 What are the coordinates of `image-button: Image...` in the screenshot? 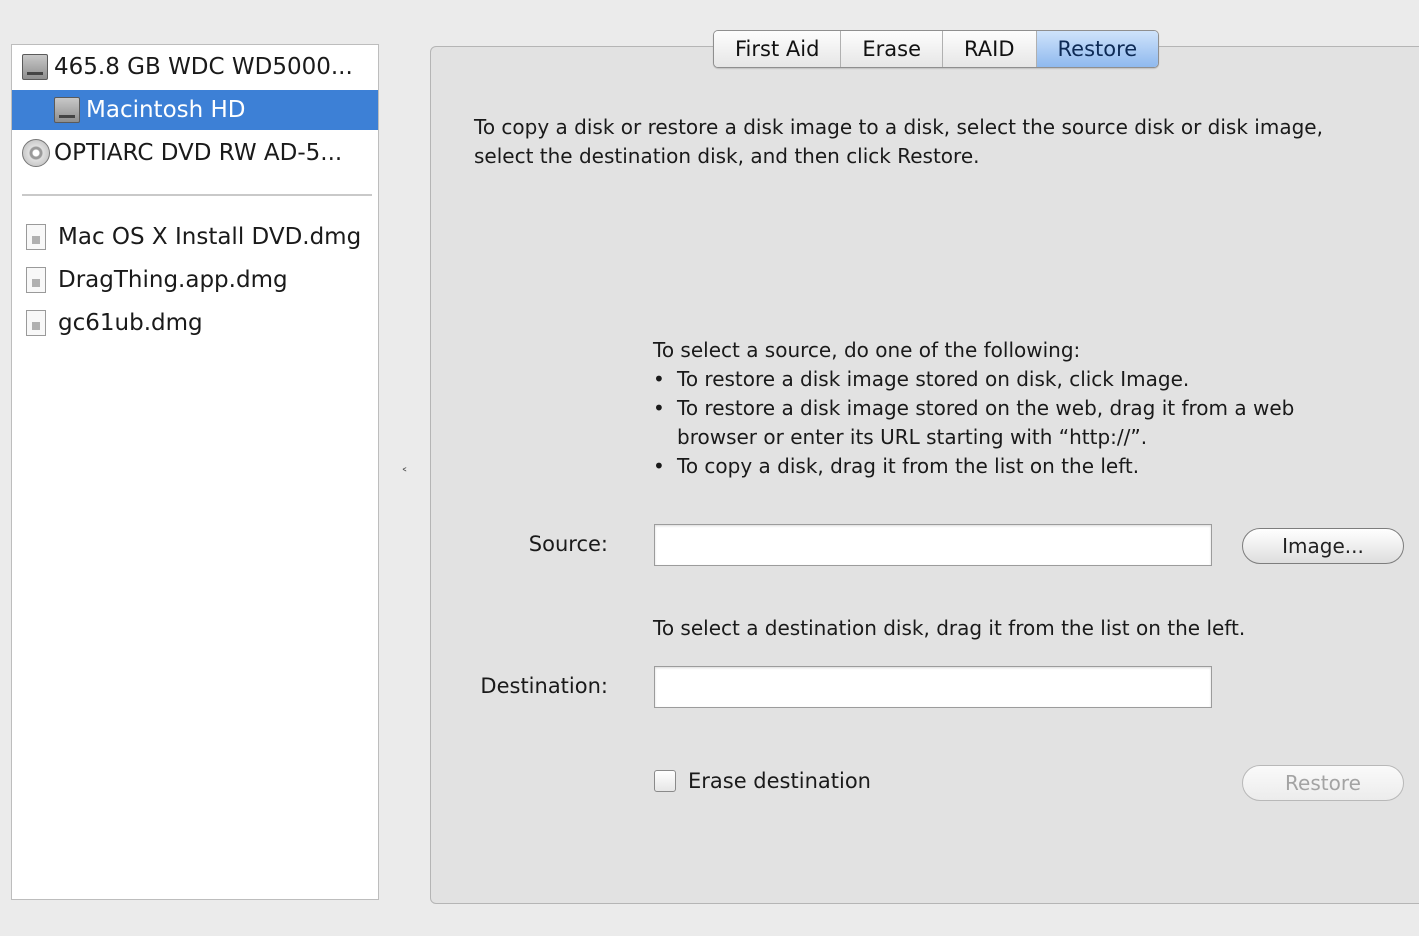 It's located at (1323, 546).